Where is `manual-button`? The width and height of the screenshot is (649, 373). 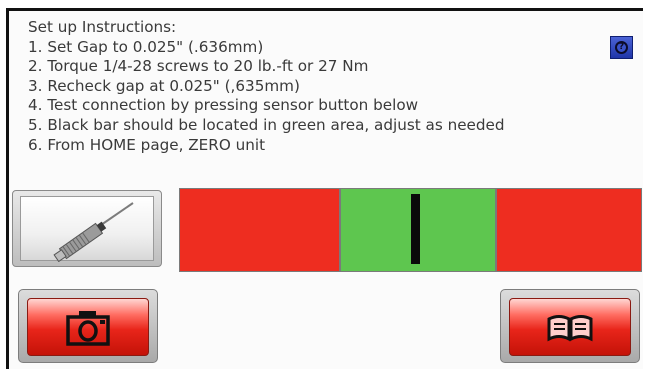 manual-button is located at coordinates (570, 326).